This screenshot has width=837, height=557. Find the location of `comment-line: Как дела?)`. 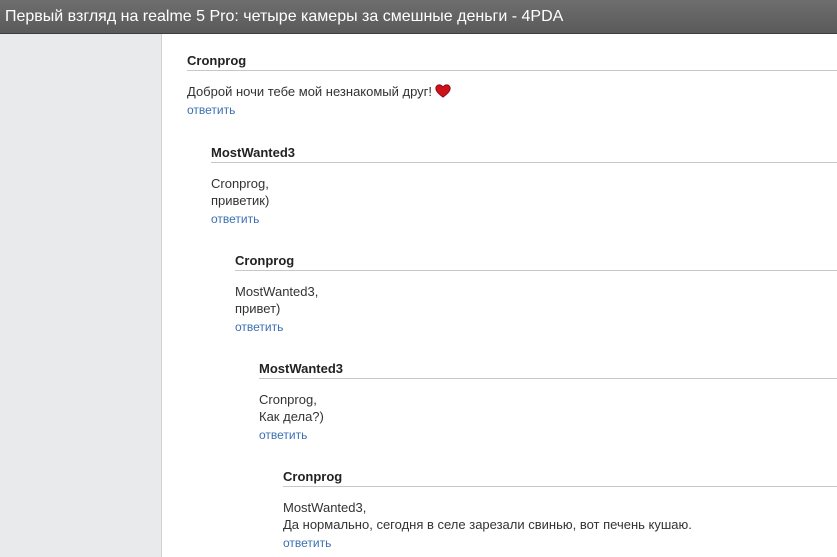

comment-line: Как дела?) is located at coordinates (291, 416).